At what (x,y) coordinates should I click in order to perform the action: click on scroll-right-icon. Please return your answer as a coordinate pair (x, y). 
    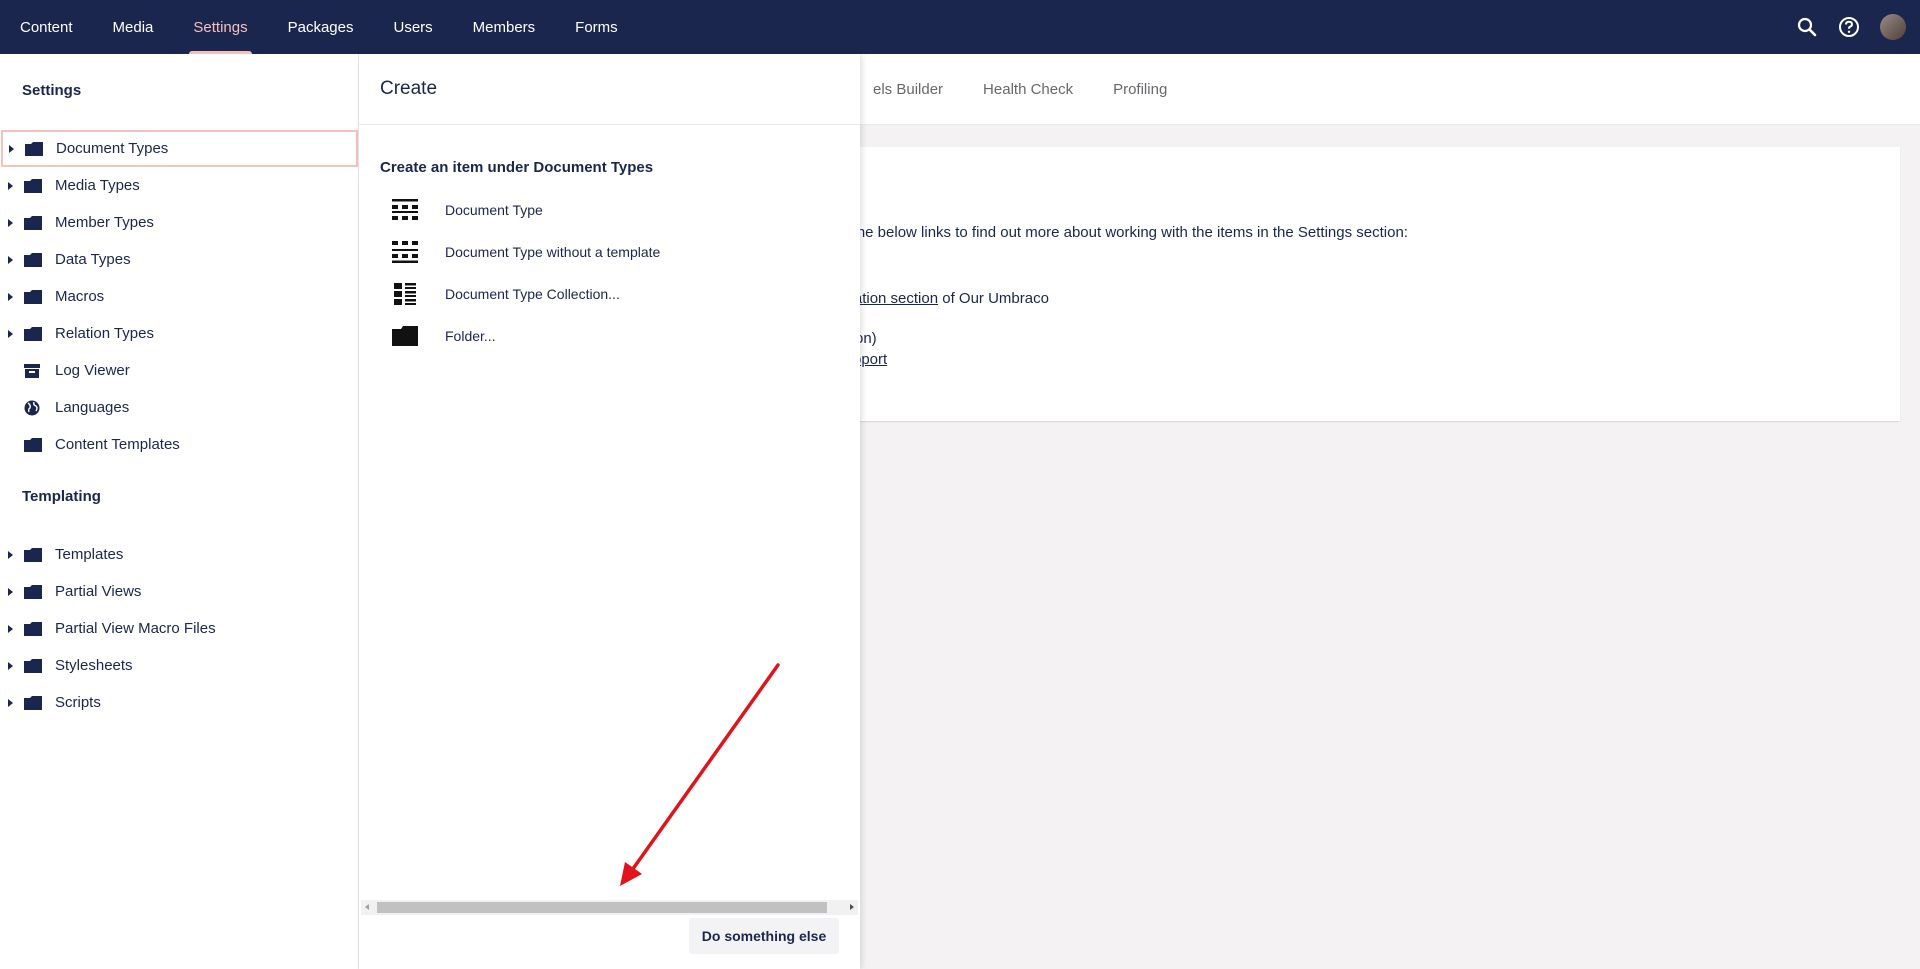
    Looking at the image, I should click on (852, 907).